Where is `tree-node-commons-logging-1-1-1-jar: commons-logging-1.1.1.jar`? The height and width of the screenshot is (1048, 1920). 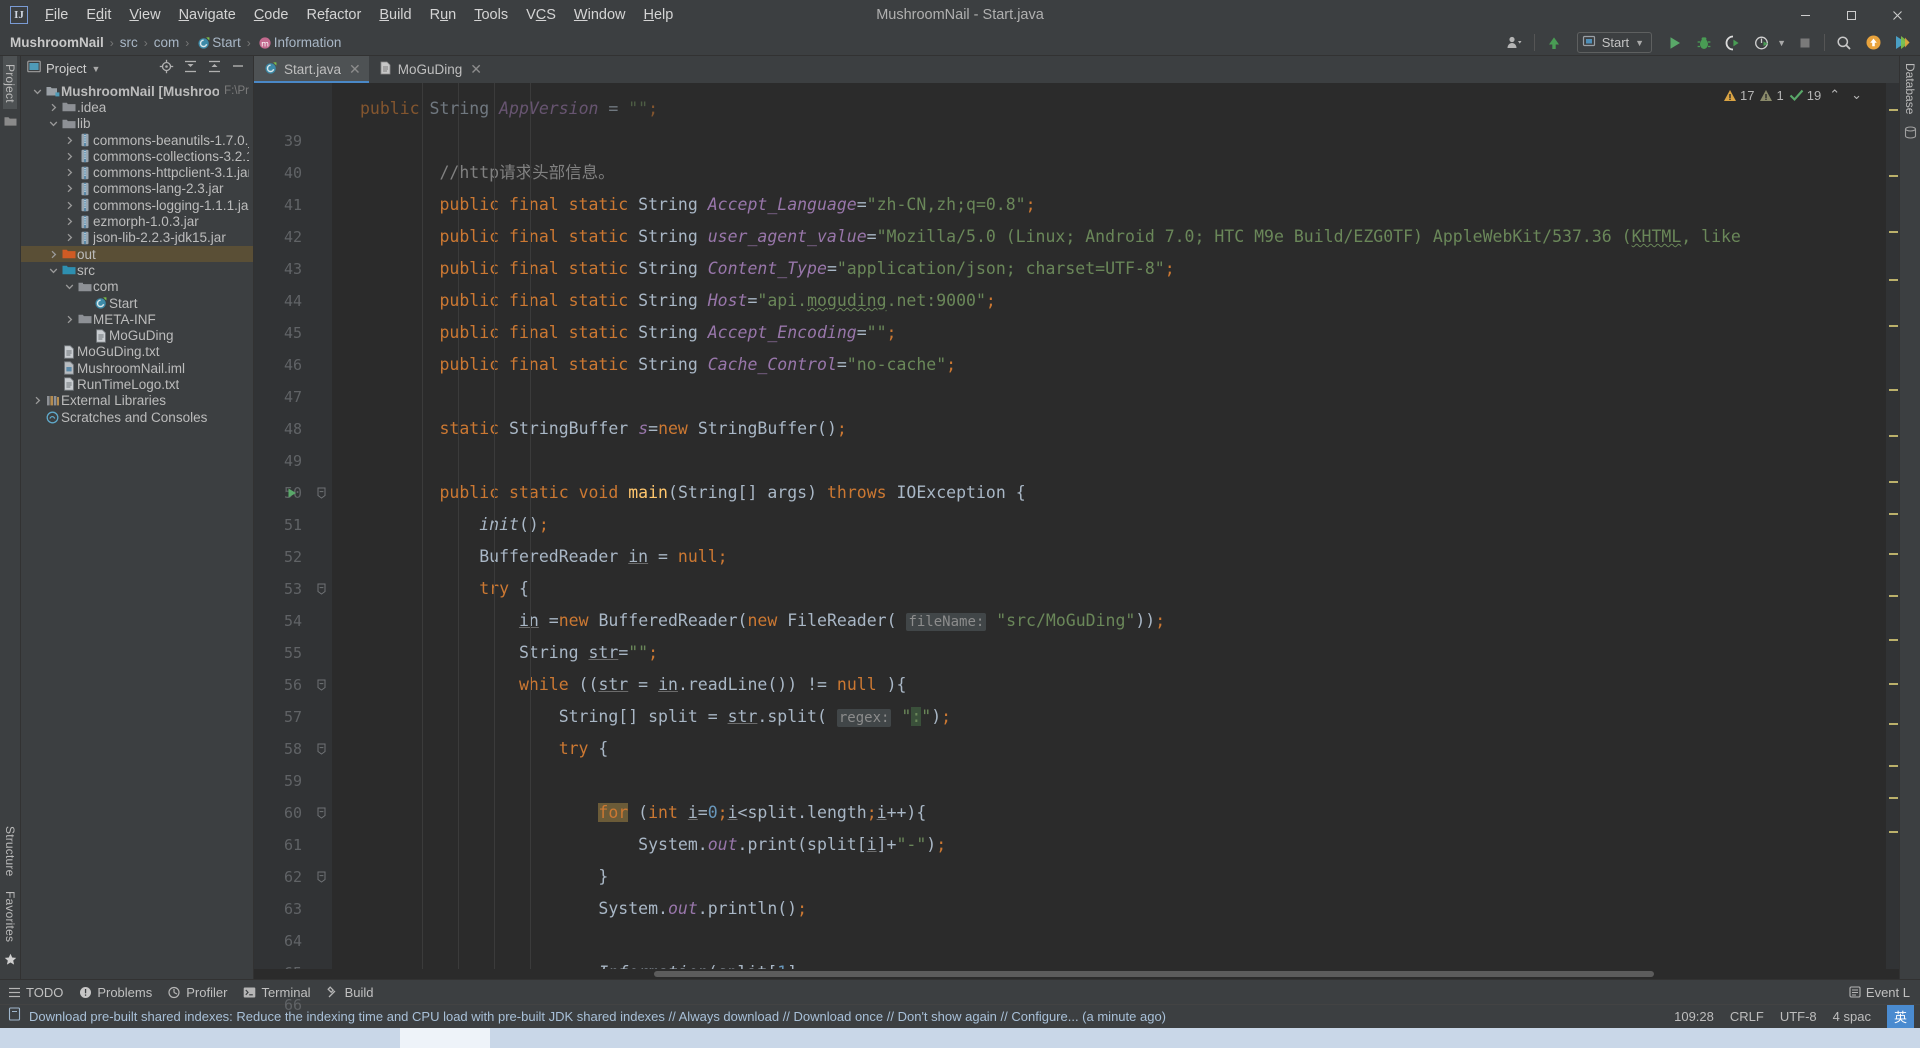
tree-node-commons-logging-1-1-1-jar: commons-logging-1.1.1.jar is located at coordinates (137, 205).